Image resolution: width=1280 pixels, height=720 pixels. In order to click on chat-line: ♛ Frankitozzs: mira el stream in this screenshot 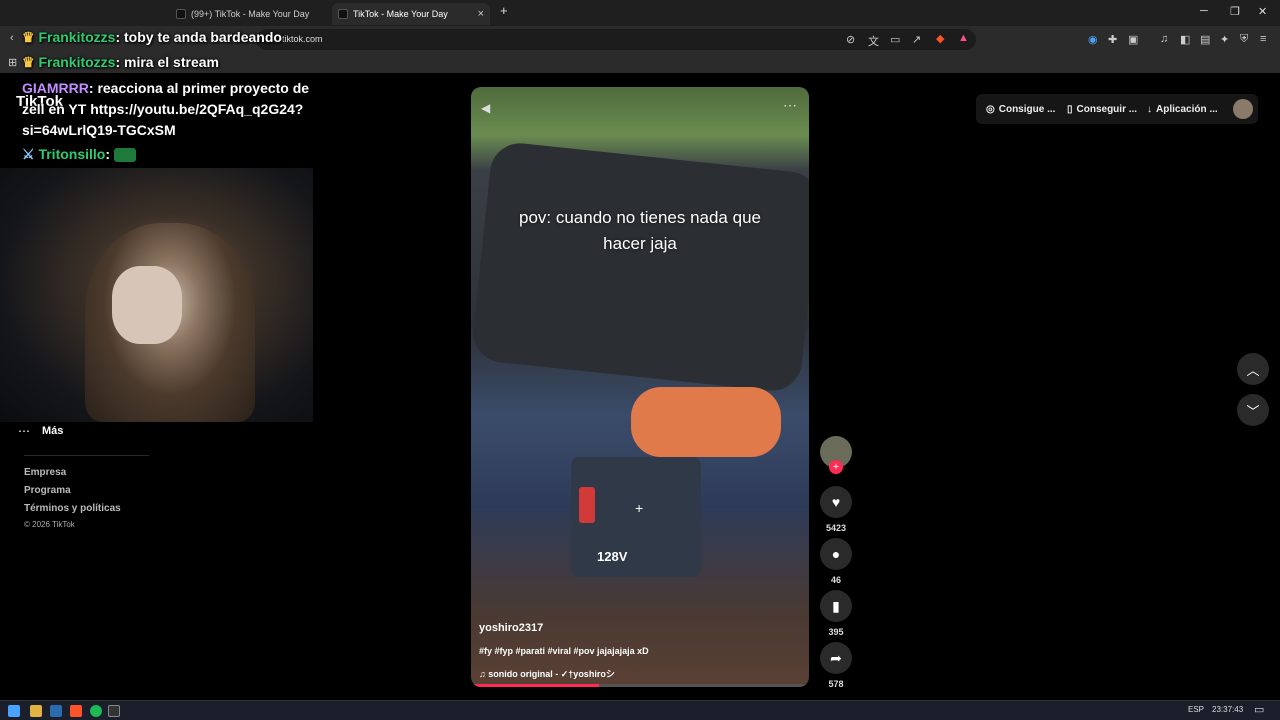, I will do `click(120, 62)`.